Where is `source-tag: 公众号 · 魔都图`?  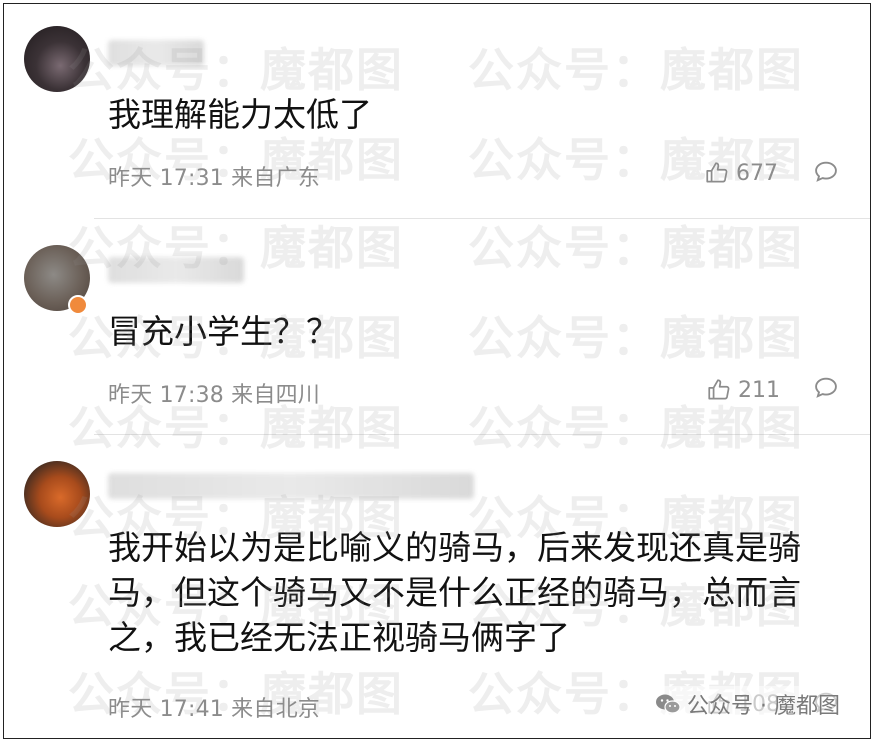
source-tag: 公众号 · 魔都图 is located at coordinates (747, 704).